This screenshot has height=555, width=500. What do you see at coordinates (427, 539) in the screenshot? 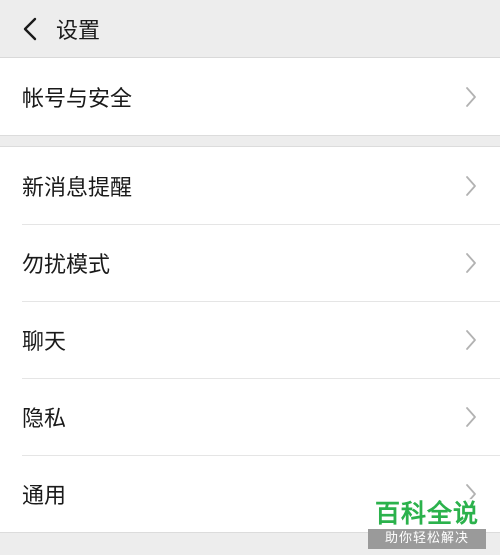
I see `watermark-subtitle: 助你轻松解决` at bounding box center [427, 539].